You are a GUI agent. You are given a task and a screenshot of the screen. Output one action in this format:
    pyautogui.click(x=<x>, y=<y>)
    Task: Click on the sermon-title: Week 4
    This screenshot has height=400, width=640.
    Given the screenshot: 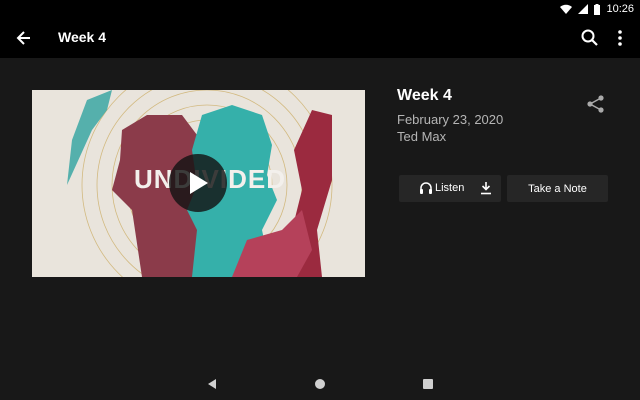 What is the action you would take?
    pyautogui.click(x=424, y=95)
    